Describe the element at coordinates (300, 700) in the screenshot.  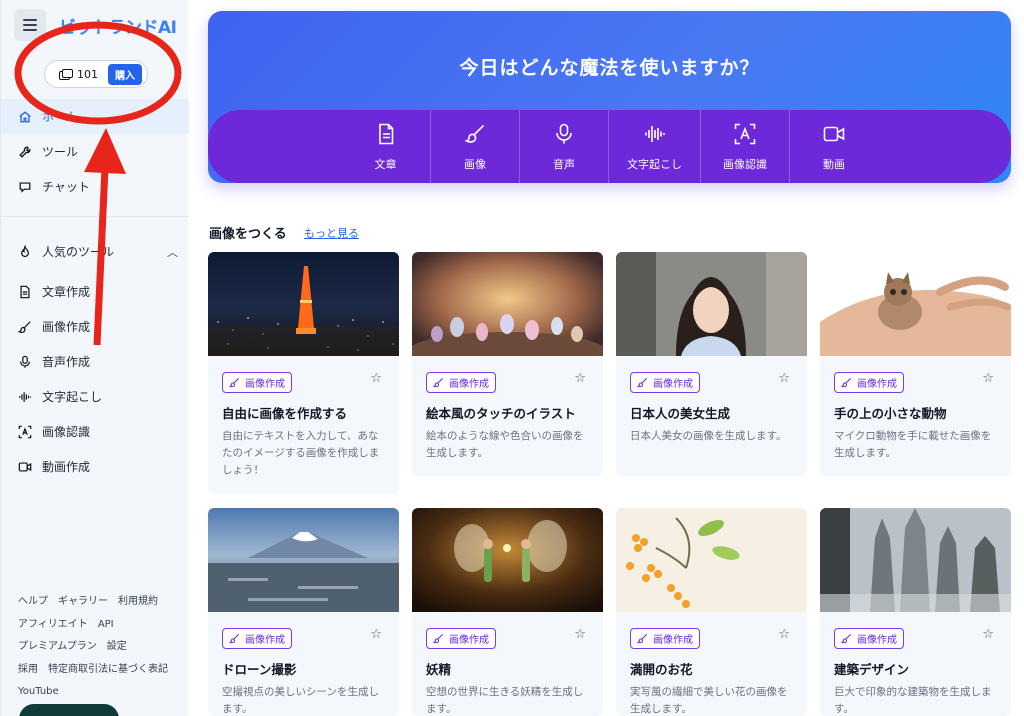
I see `card-description: 空撮視点の美しいシーンを生成します。` at that location.